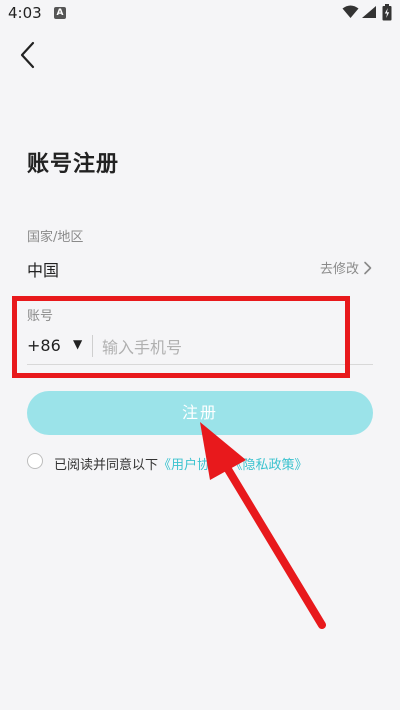 Image resolution: width=400 pixels, height=710 pixels. I want to click on region-value: 中国, so click(43, 270).